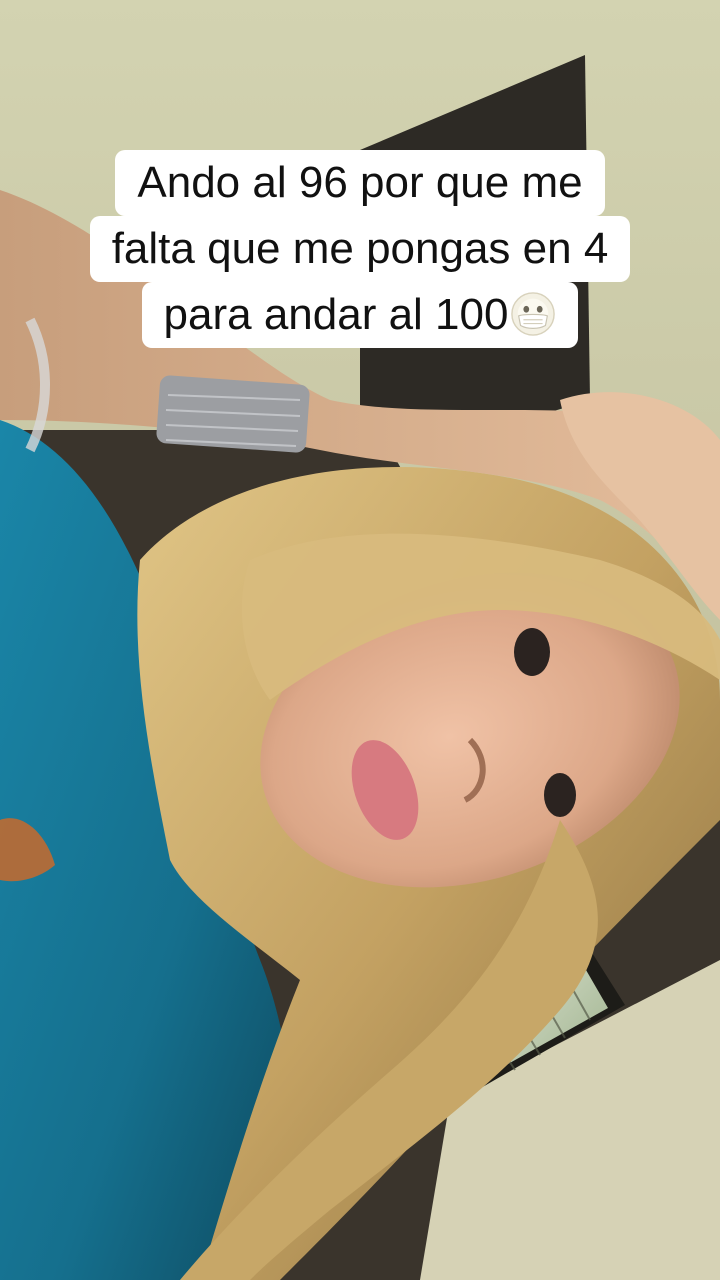 The image size is (720, 1280). I want to click on face-with-medical-mask-emoji-icon, so click(533, 314).